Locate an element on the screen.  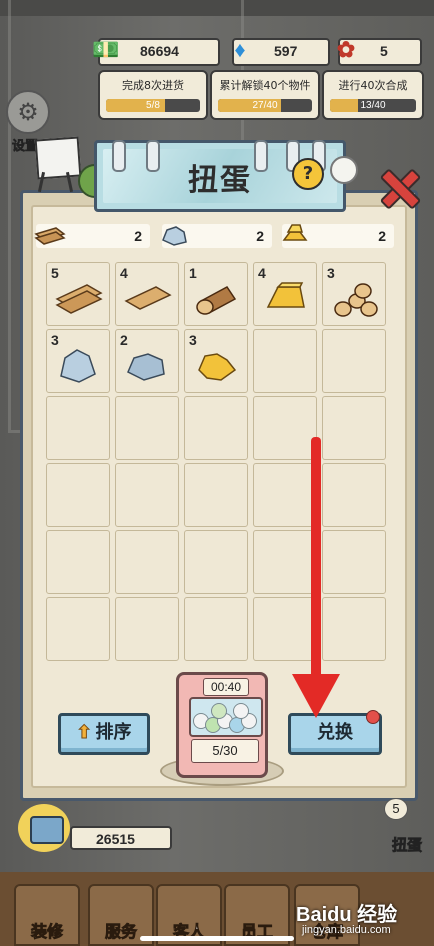
cash-value: 86694 is located at coordinates (159, 51).